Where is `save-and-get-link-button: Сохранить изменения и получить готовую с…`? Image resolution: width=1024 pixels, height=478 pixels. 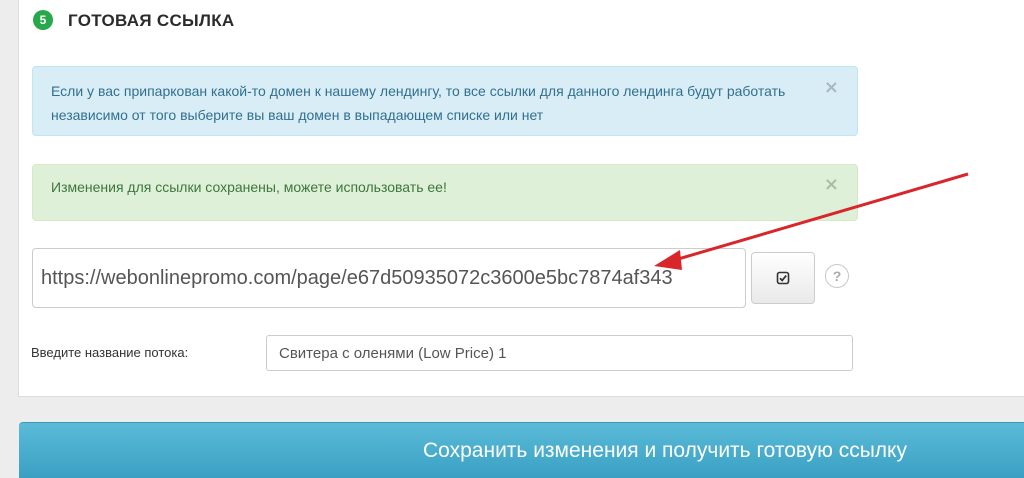
save-and-get-link-button: Сохранить изменения и получить готовую с… is located at coordinates (521, 450).